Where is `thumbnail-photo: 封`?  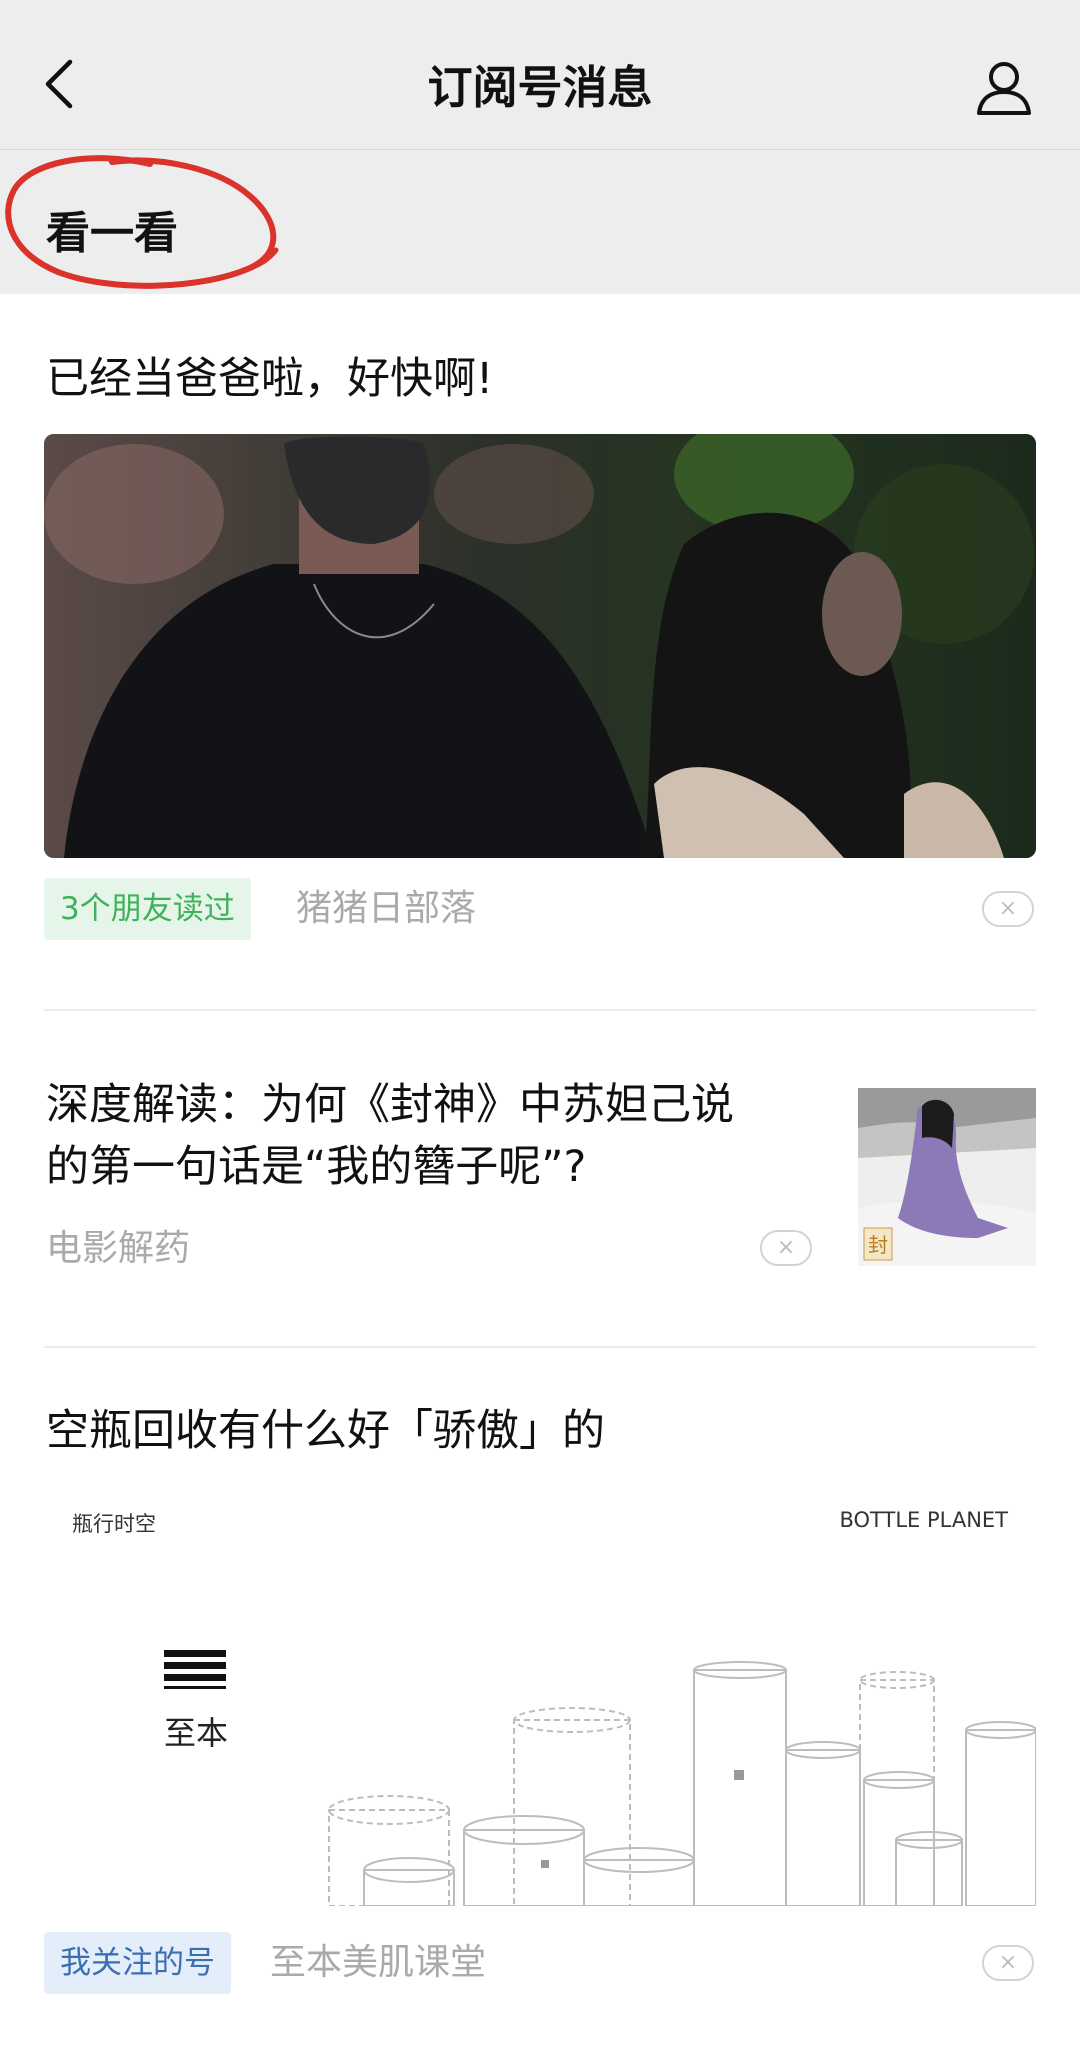 thumbnail-photo: 封 is located at coordinates (947, 1177).